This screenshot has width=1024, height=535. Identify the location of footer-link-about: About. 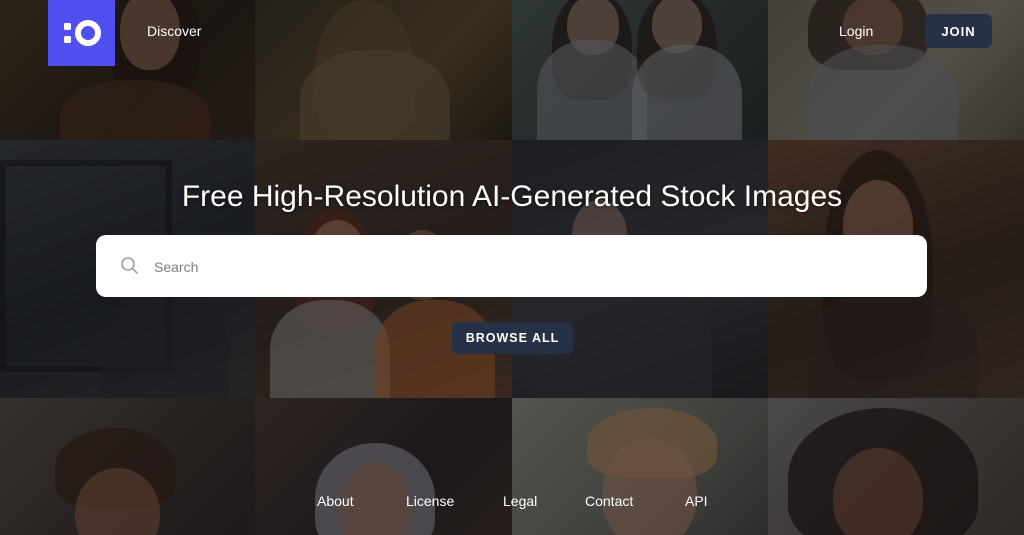
(335, 501).